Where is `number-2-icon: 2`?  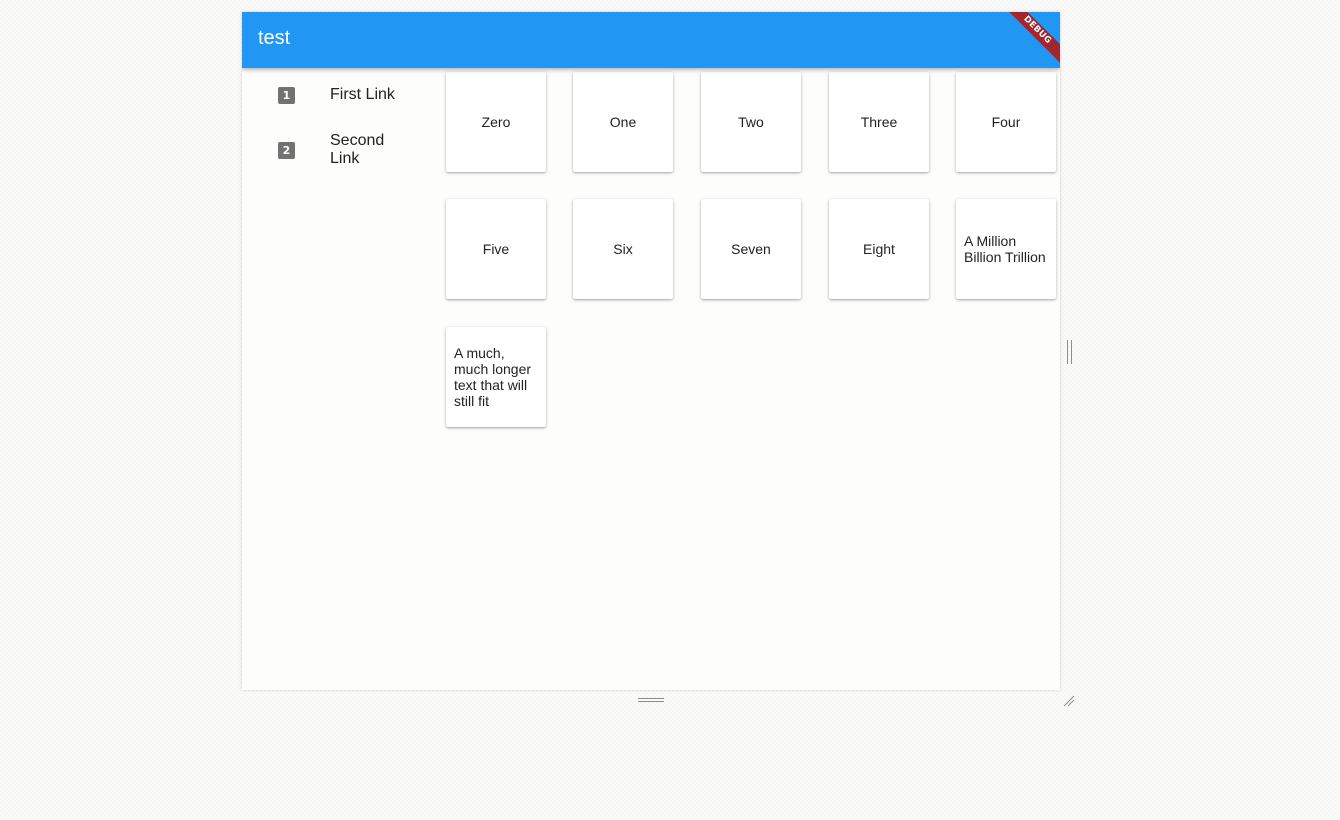
number-2-icon: 2 is located at coordinates (286, 150).